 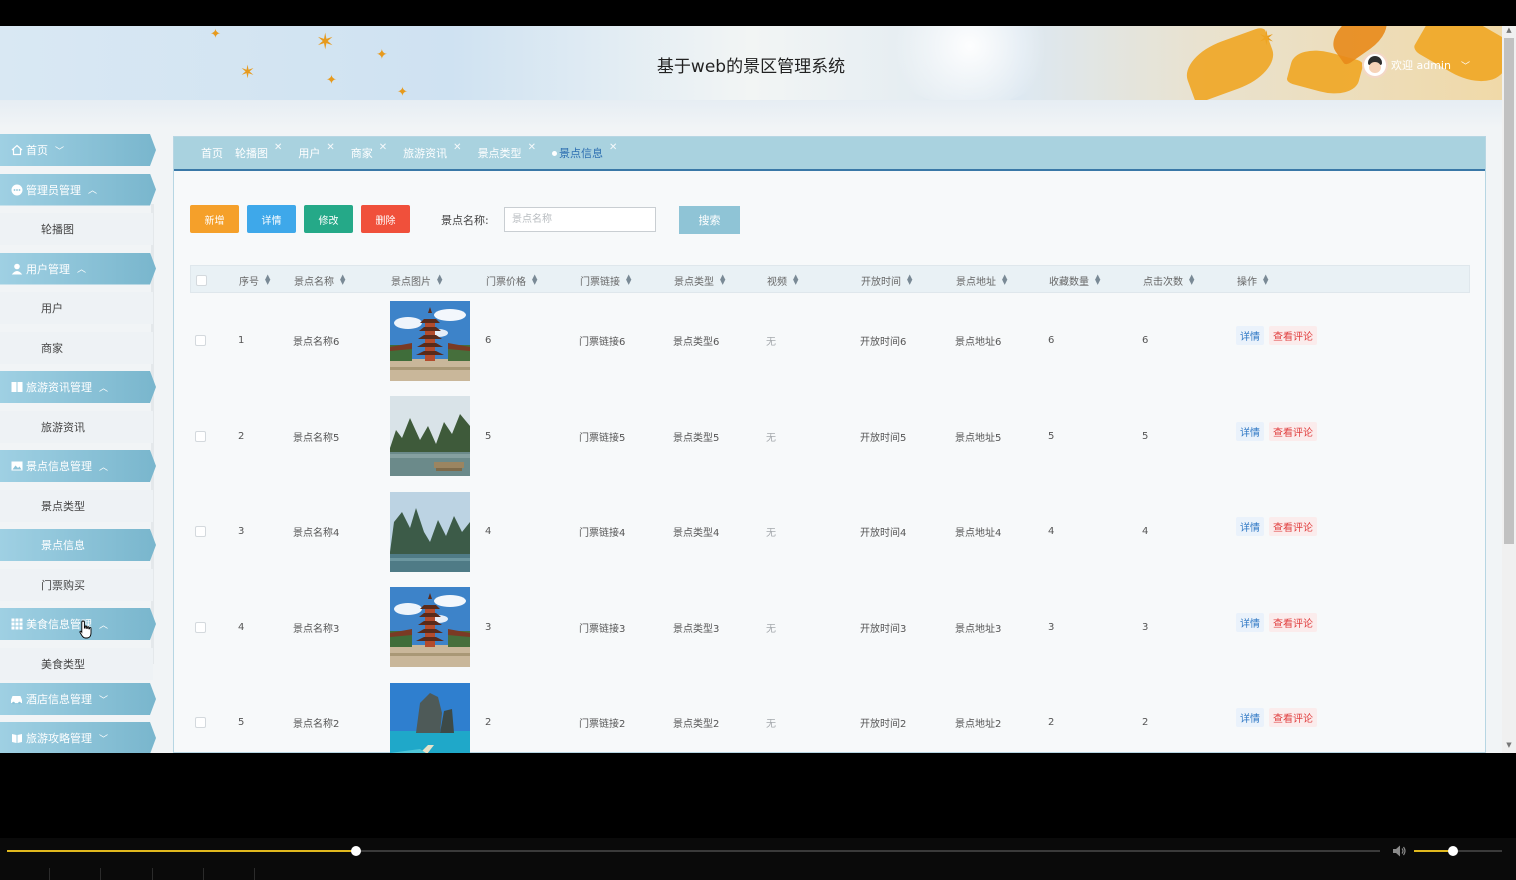 What do you see at coordinates (78, 466) in the screenshot?
I see `sidebar-group-8: 景点信息管理 ︿` at bounding box center [78, 466].